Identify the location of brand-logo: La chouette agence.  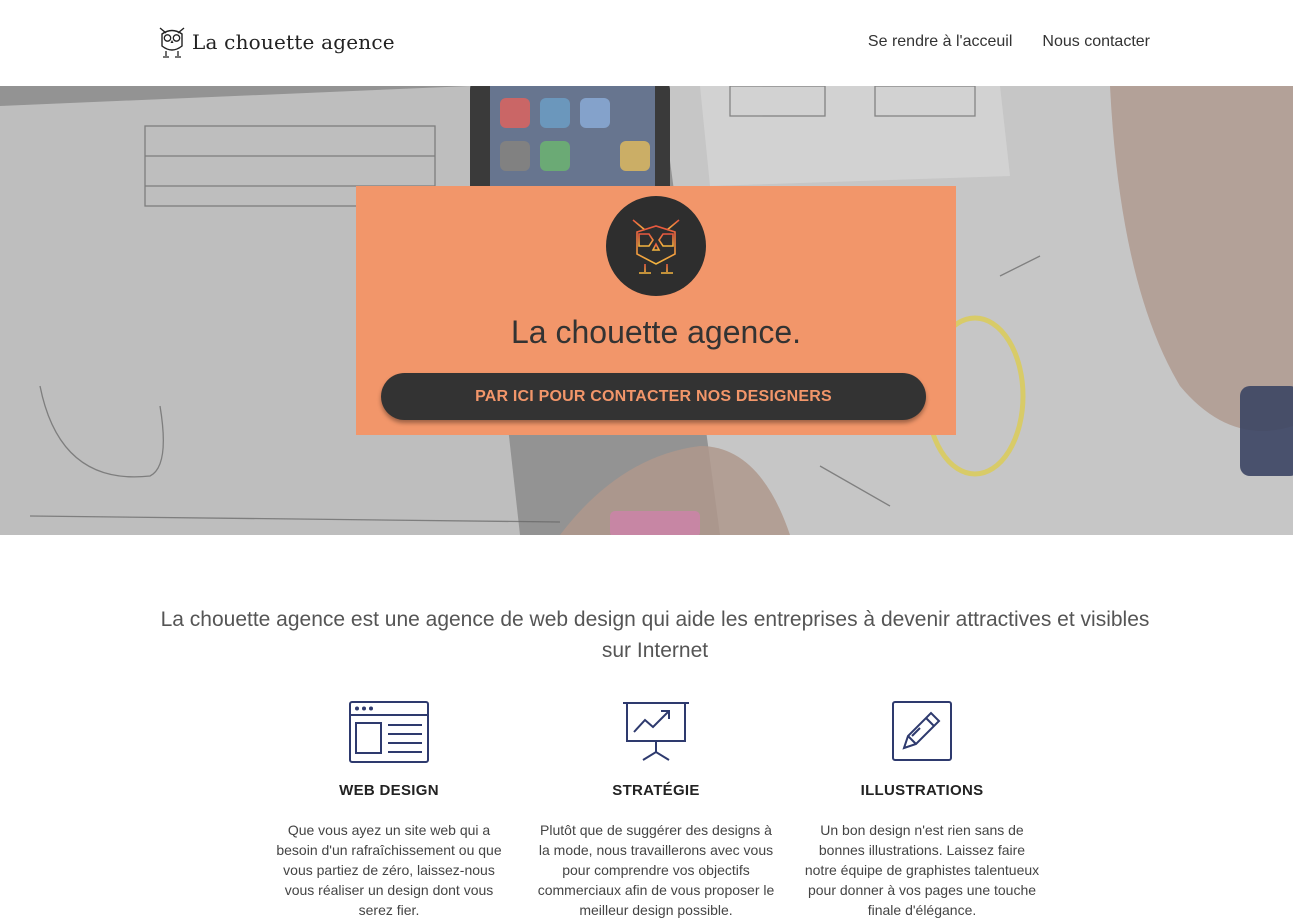
(276, 42).